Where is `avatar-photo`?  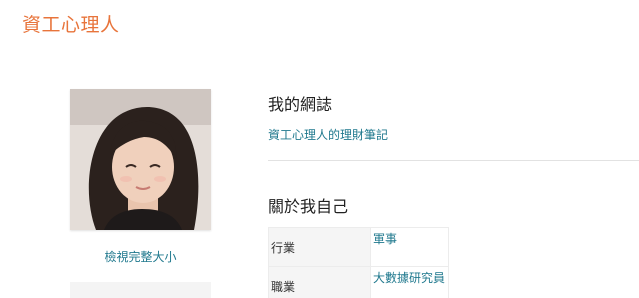
avatar-photo is located at coordinates (140, 159).